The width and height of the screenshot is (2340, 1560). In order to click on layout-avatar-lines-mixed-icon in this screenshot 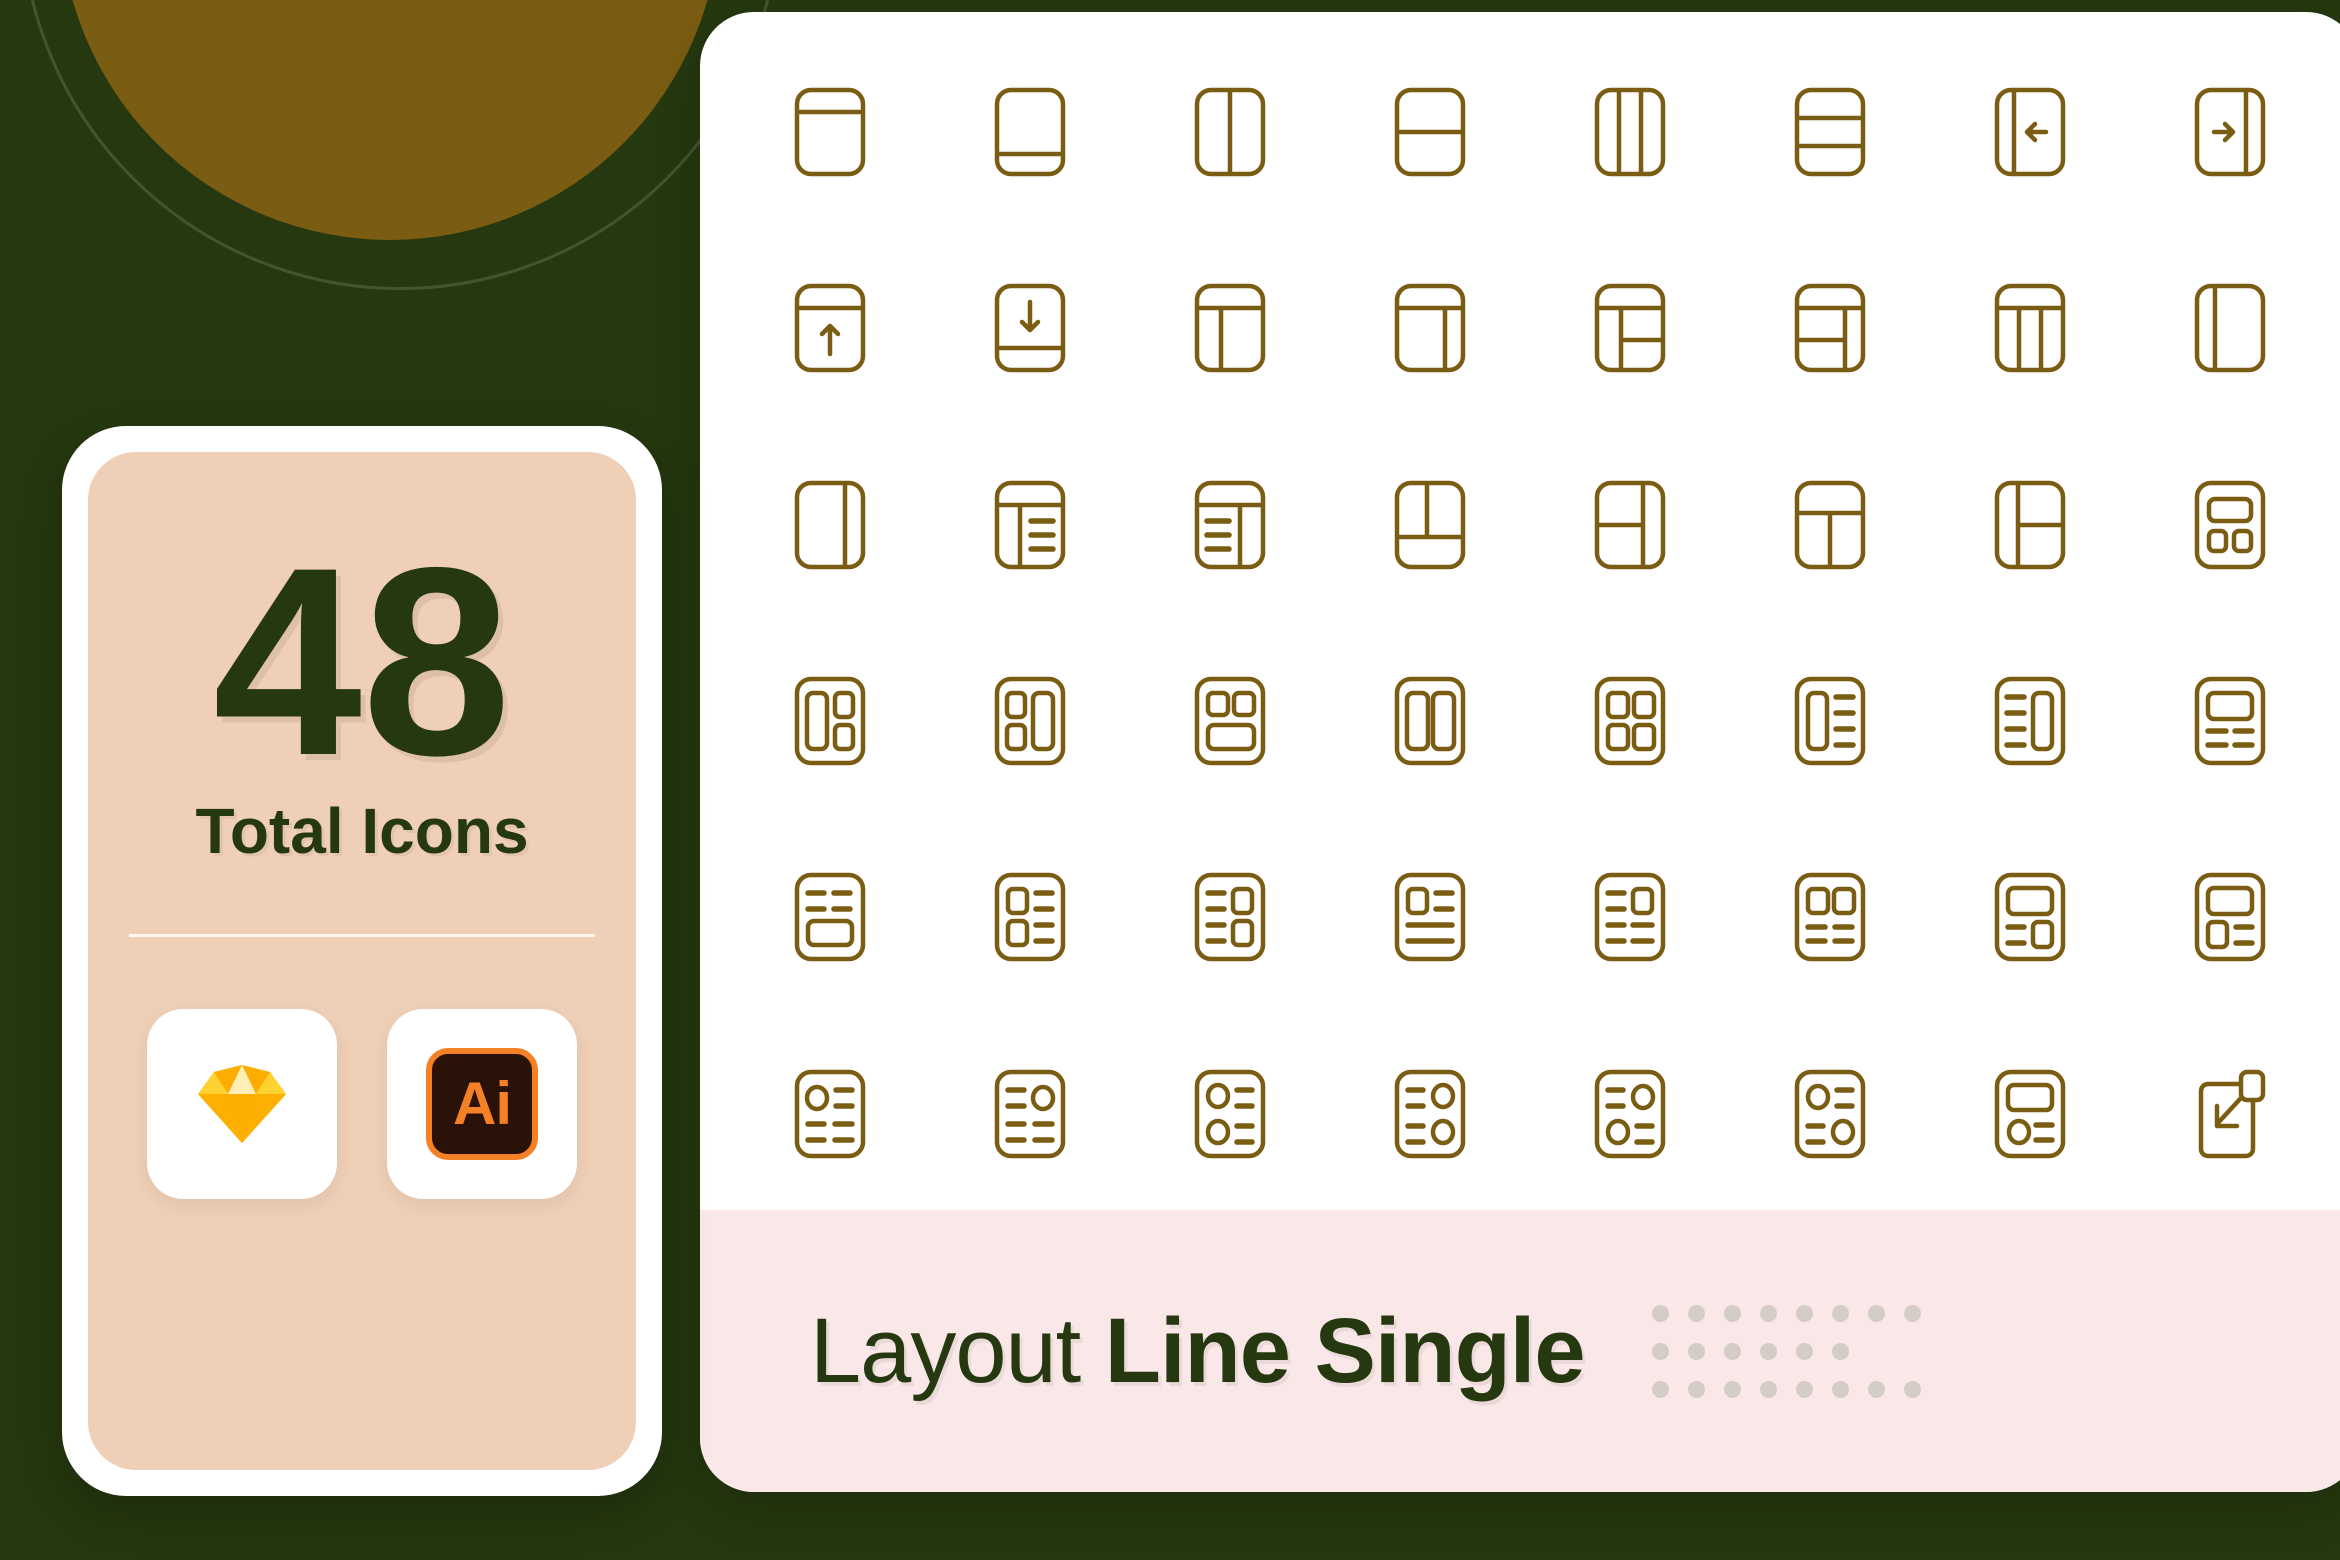, I will do `click(1830, 1114)`.